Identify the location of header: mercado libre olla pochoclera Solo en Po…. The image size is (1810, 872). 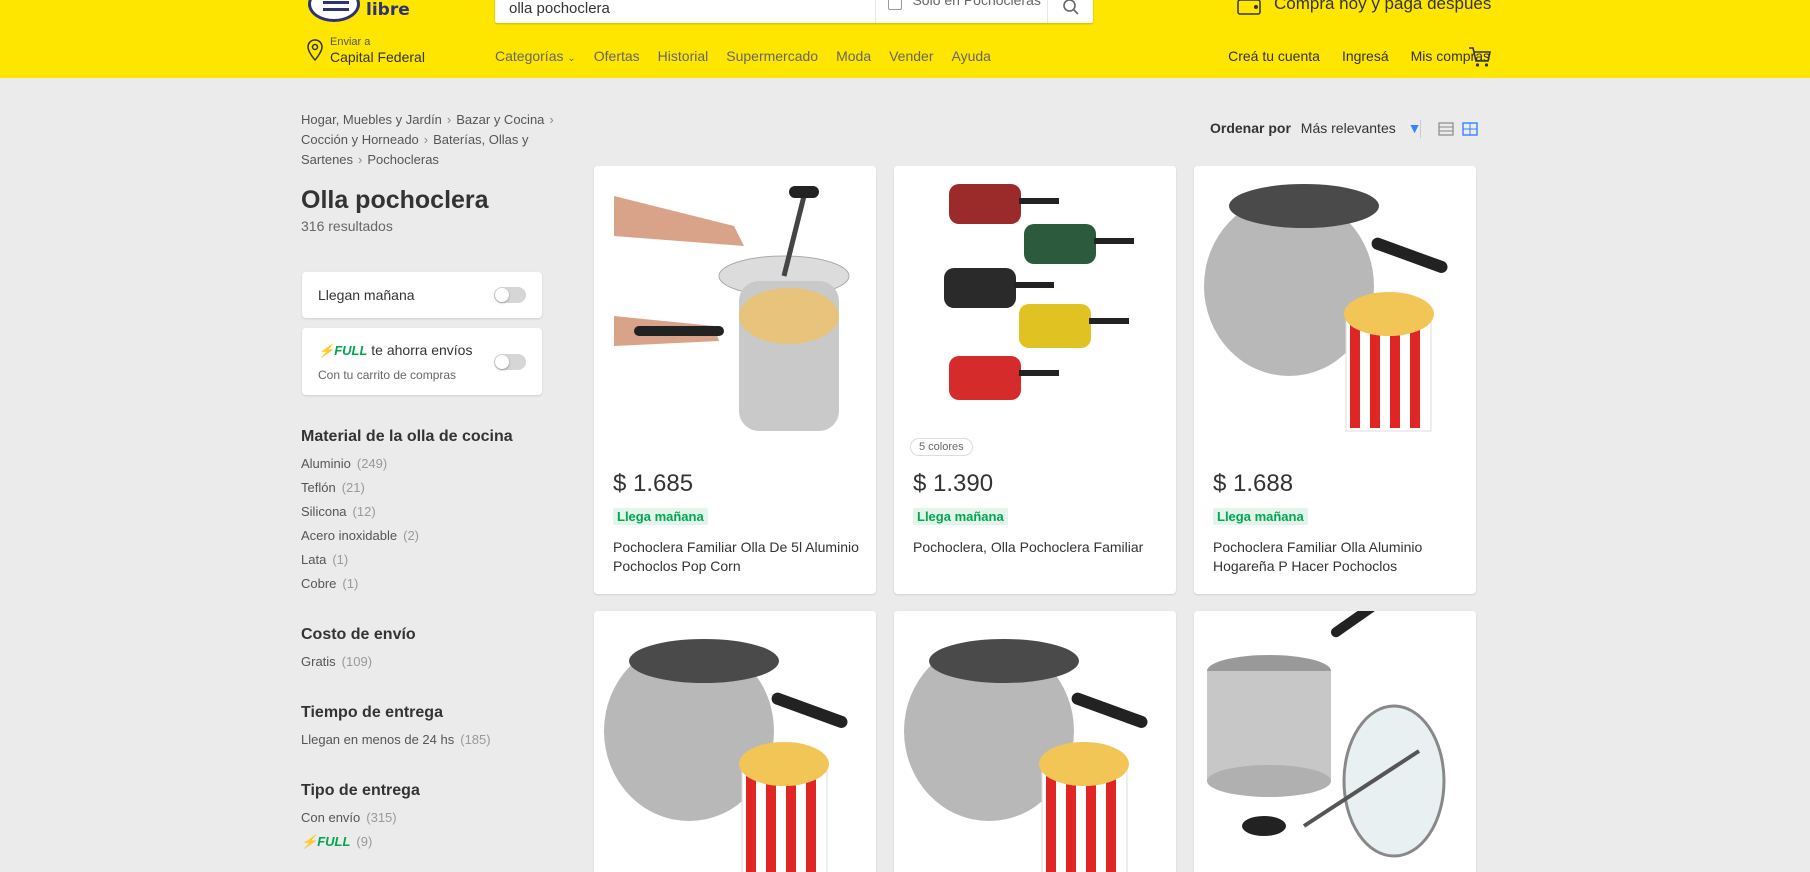
(905, 39).